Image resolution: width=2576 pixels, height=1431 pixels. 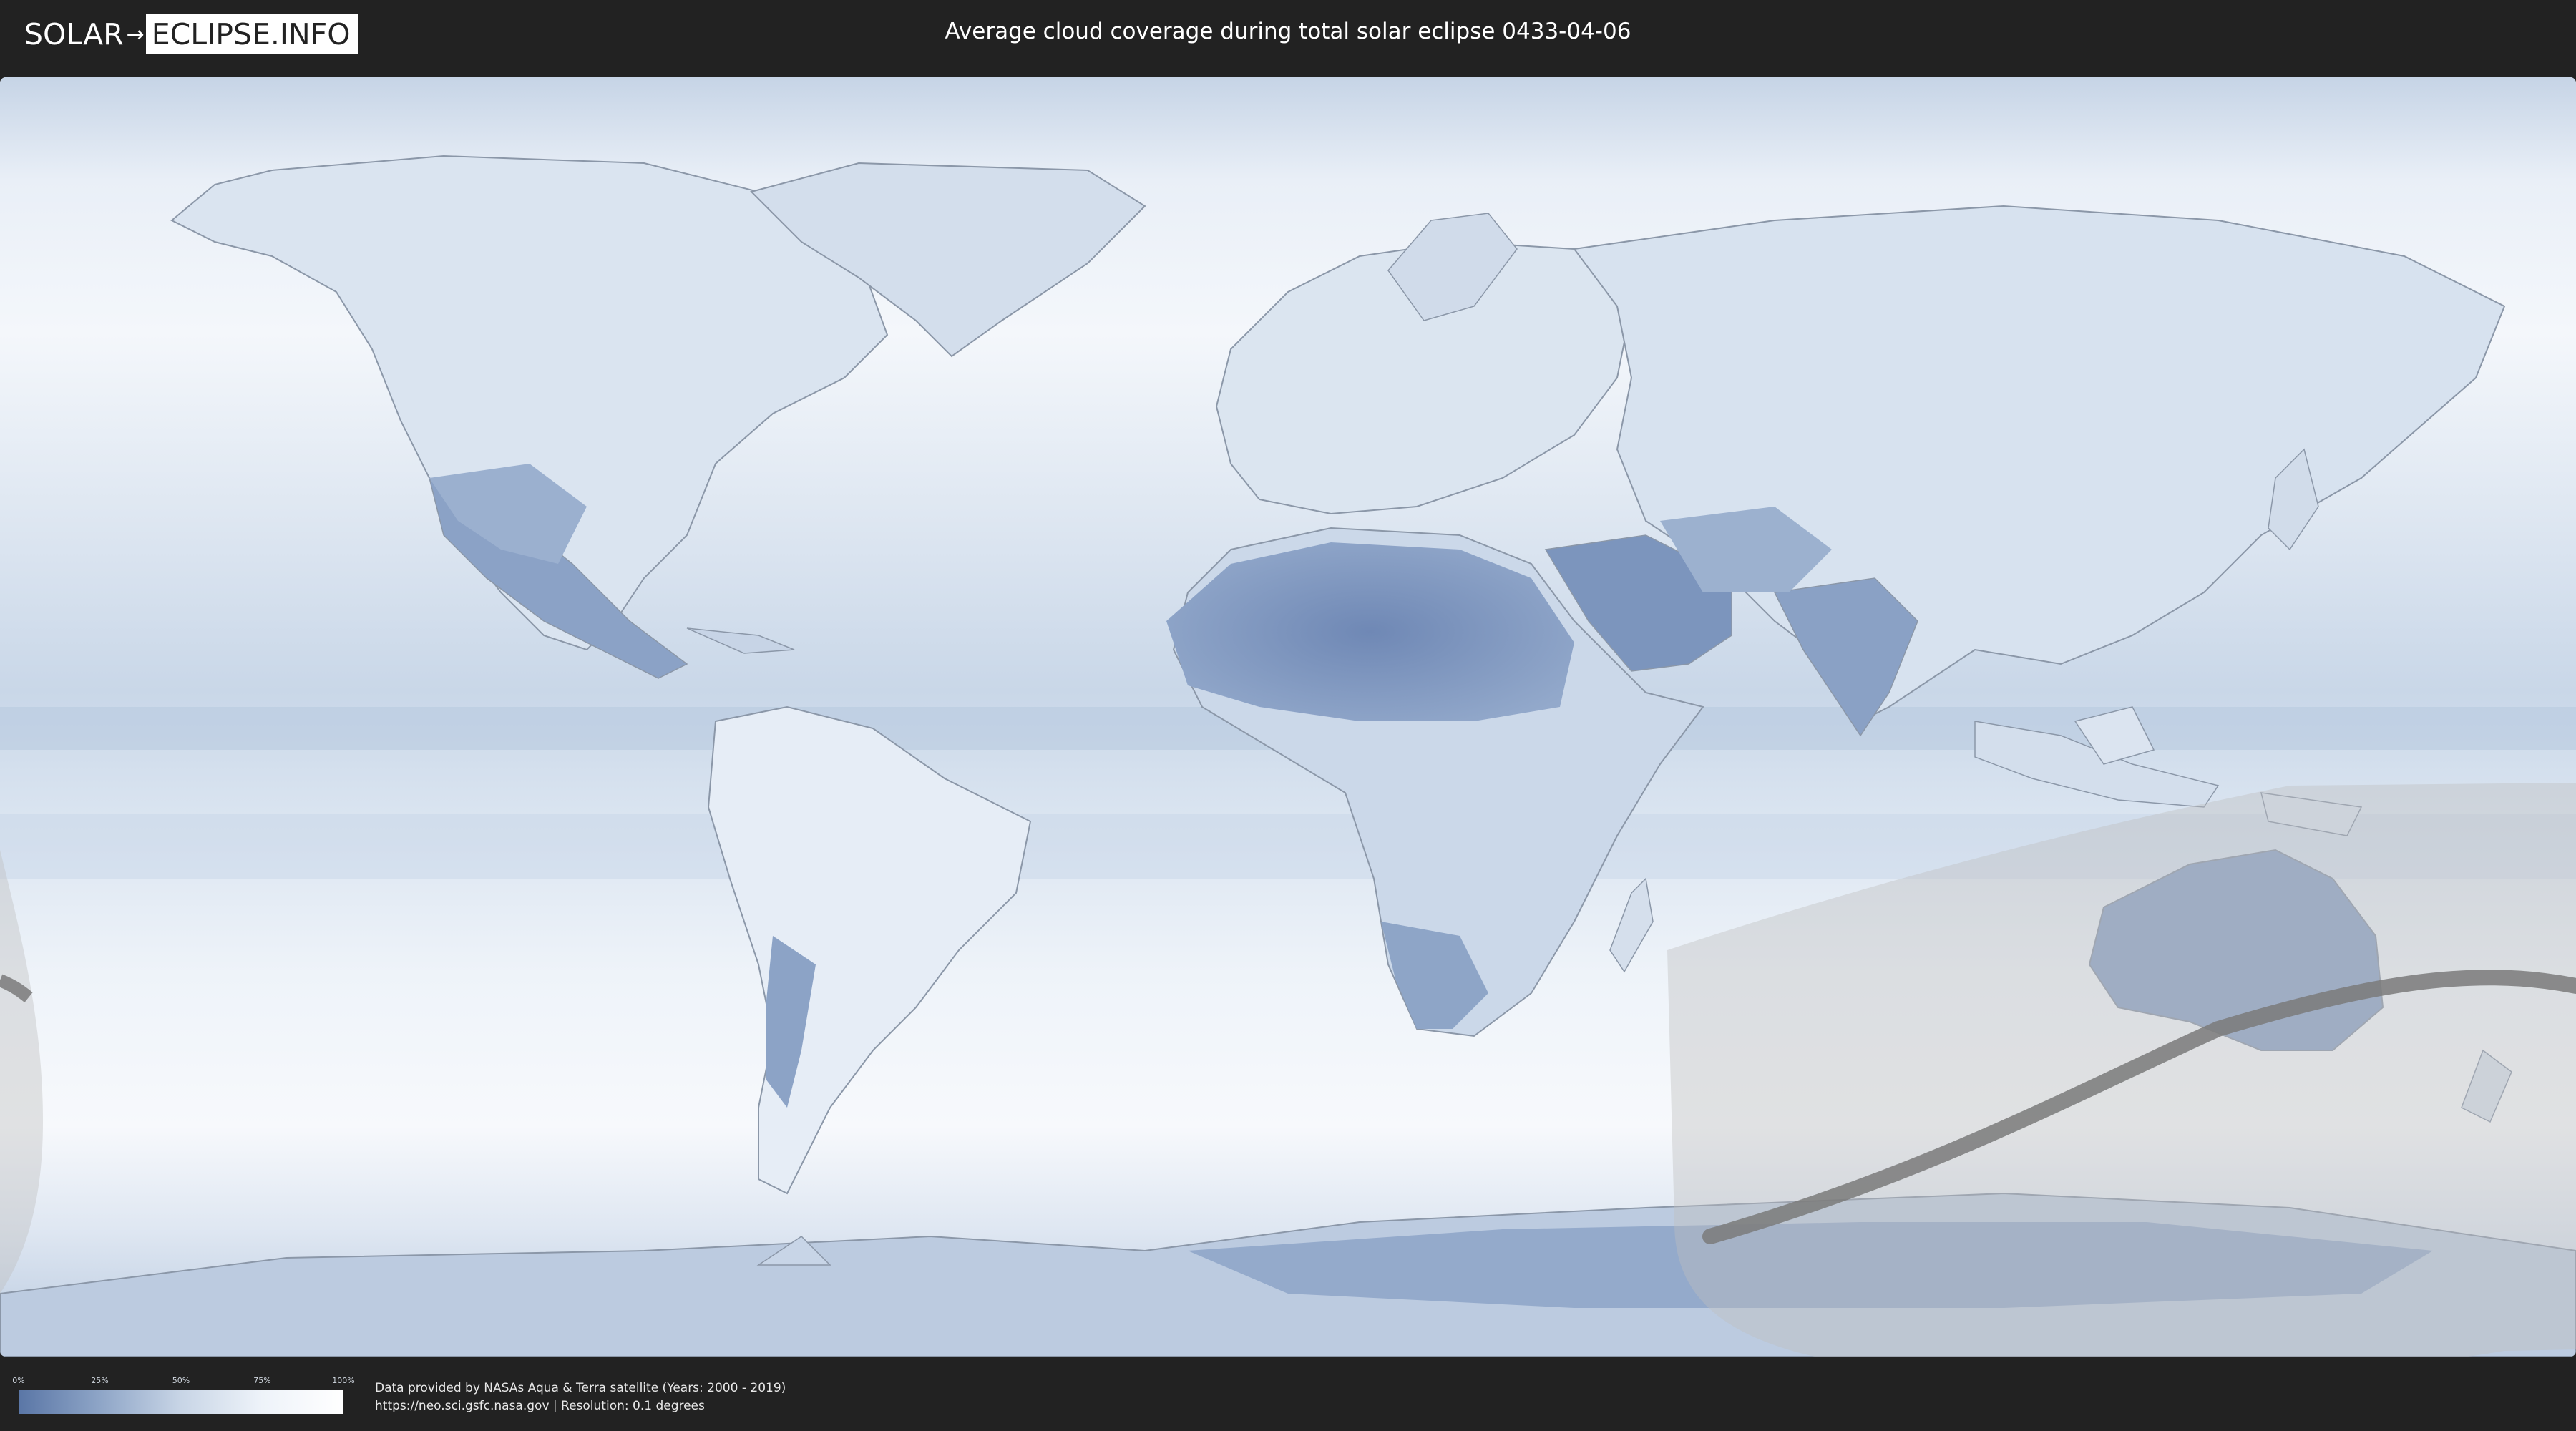 I want to click on legend-tick-100: 100%, so click(x=343, y=1380).